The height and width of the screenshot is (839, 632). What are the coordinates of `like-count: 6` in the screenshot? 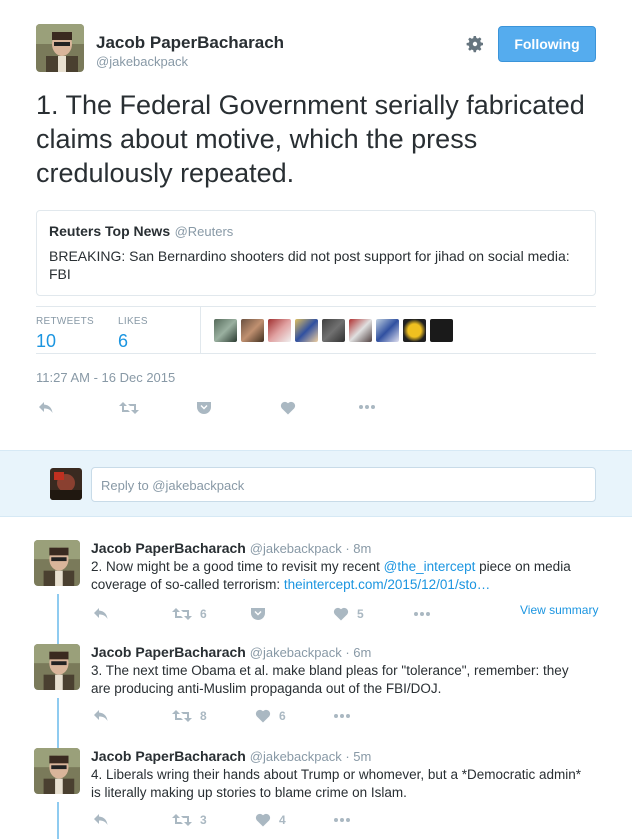 It's located at (282, 716).